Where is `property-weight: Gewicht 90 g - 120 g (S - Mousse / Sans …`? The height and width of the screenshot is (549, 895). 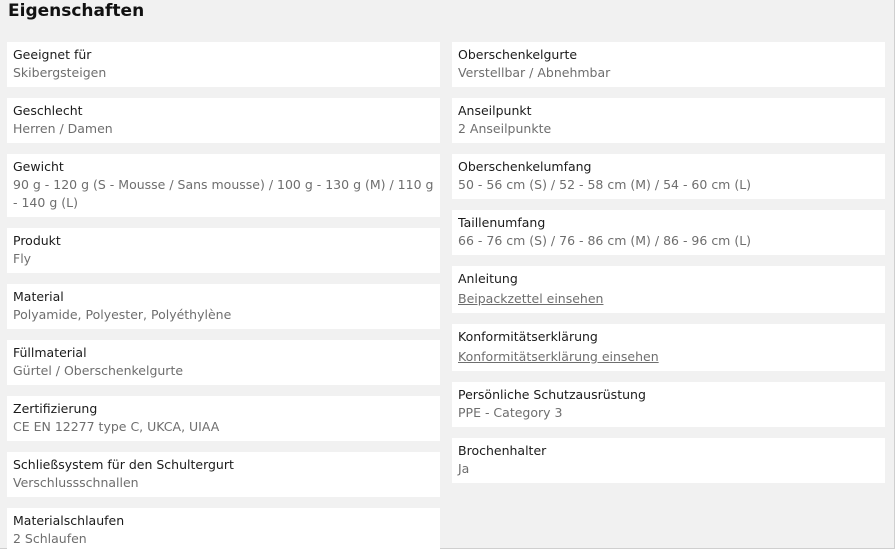
property-weight: Gewicht 90 g - 120 g (S - Mousse / Sans … is located at coordinates (223, 185).